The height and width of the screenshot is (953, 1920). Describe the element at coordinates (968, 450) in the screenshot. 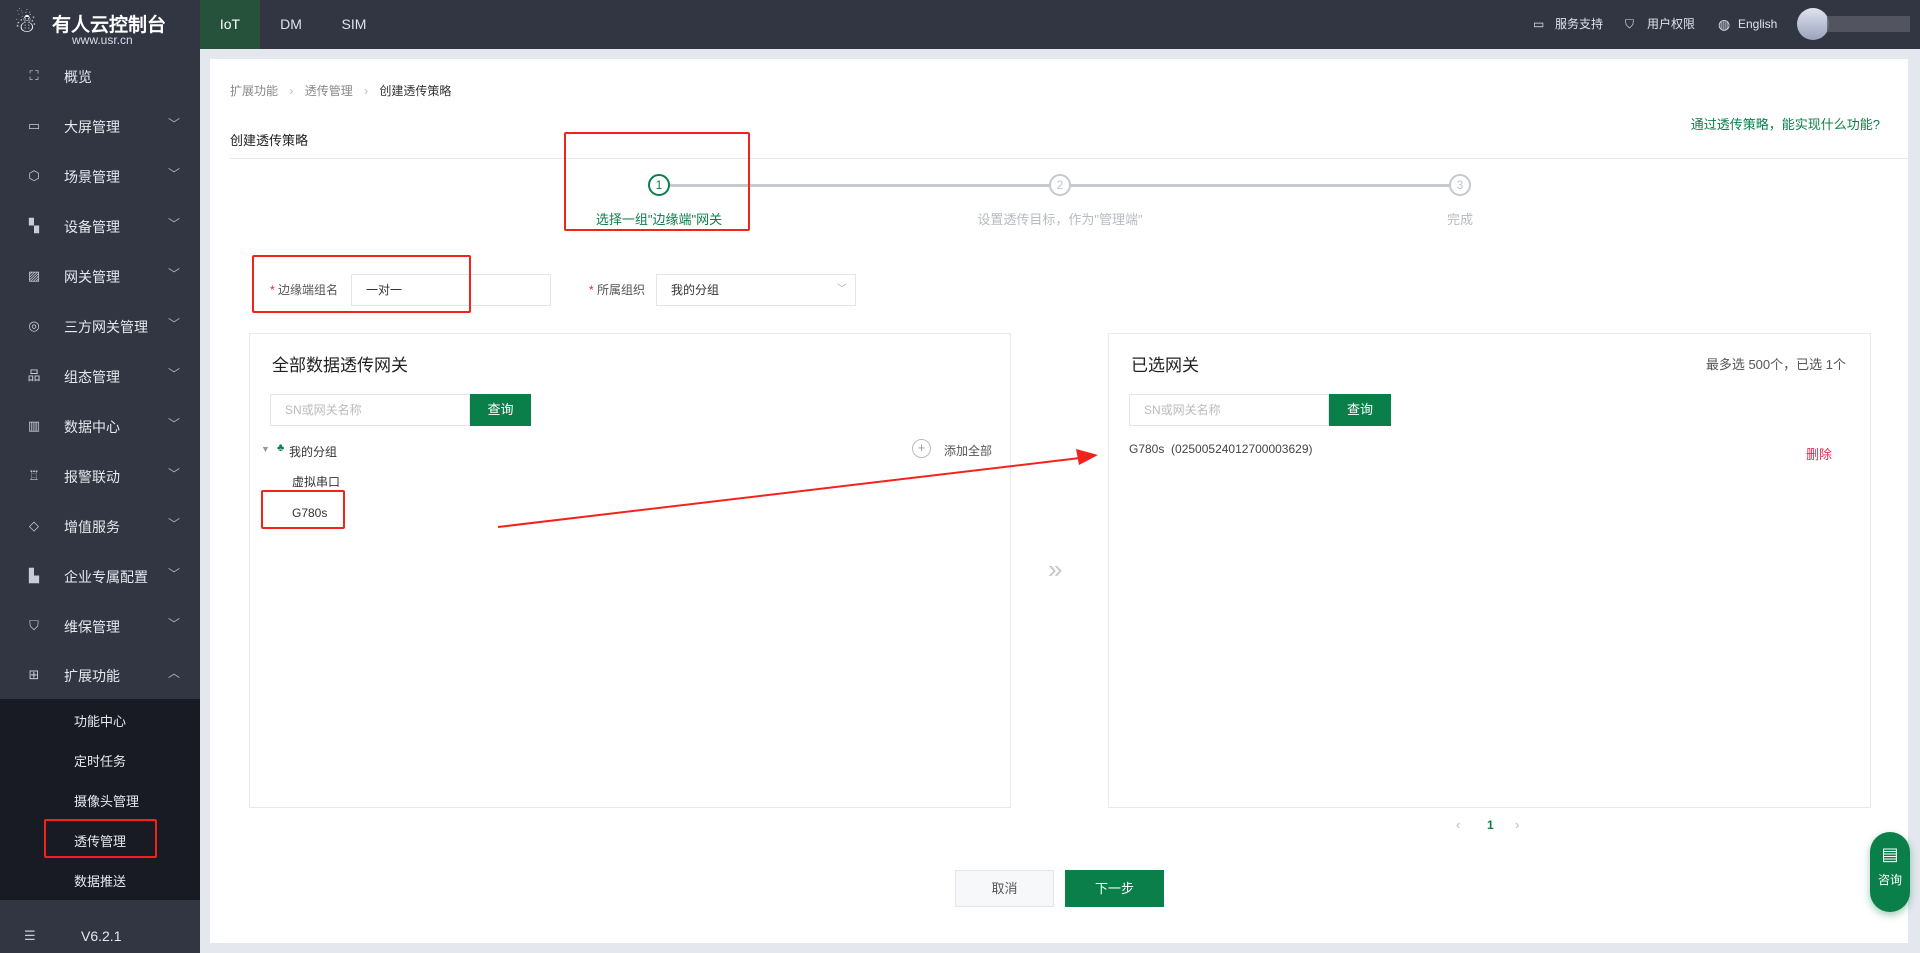

I see `add-all-button: 添加全部` at that location.